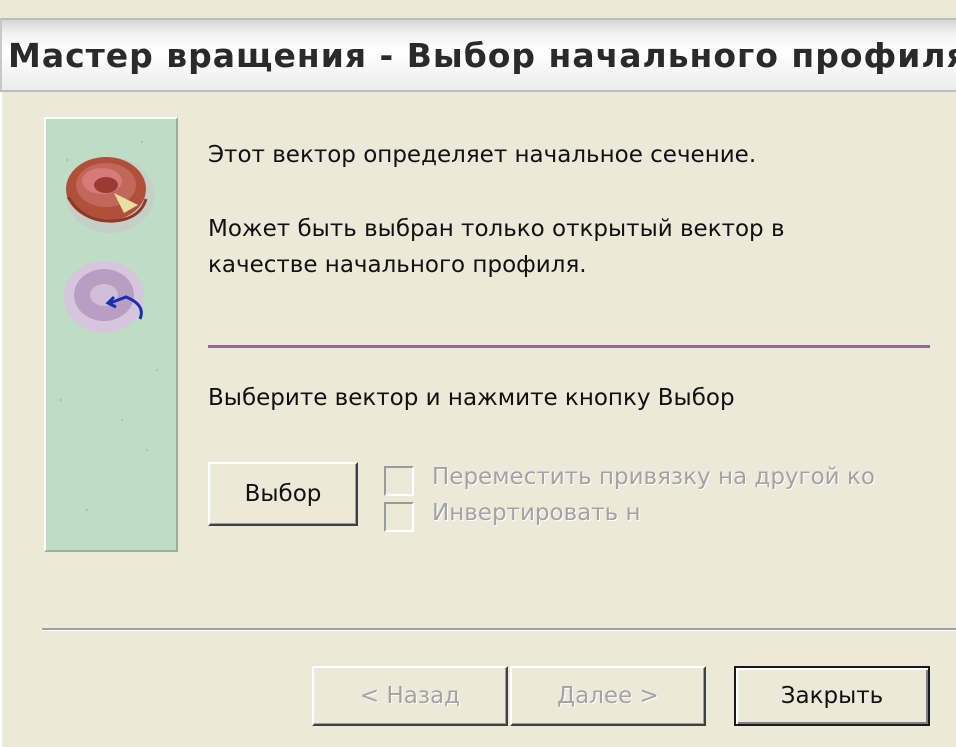 This screenshot has height=747, width=956. Describe the element at coordinates (399, 481) in the screenshot. I see `move-snap-checkbox` at that location.